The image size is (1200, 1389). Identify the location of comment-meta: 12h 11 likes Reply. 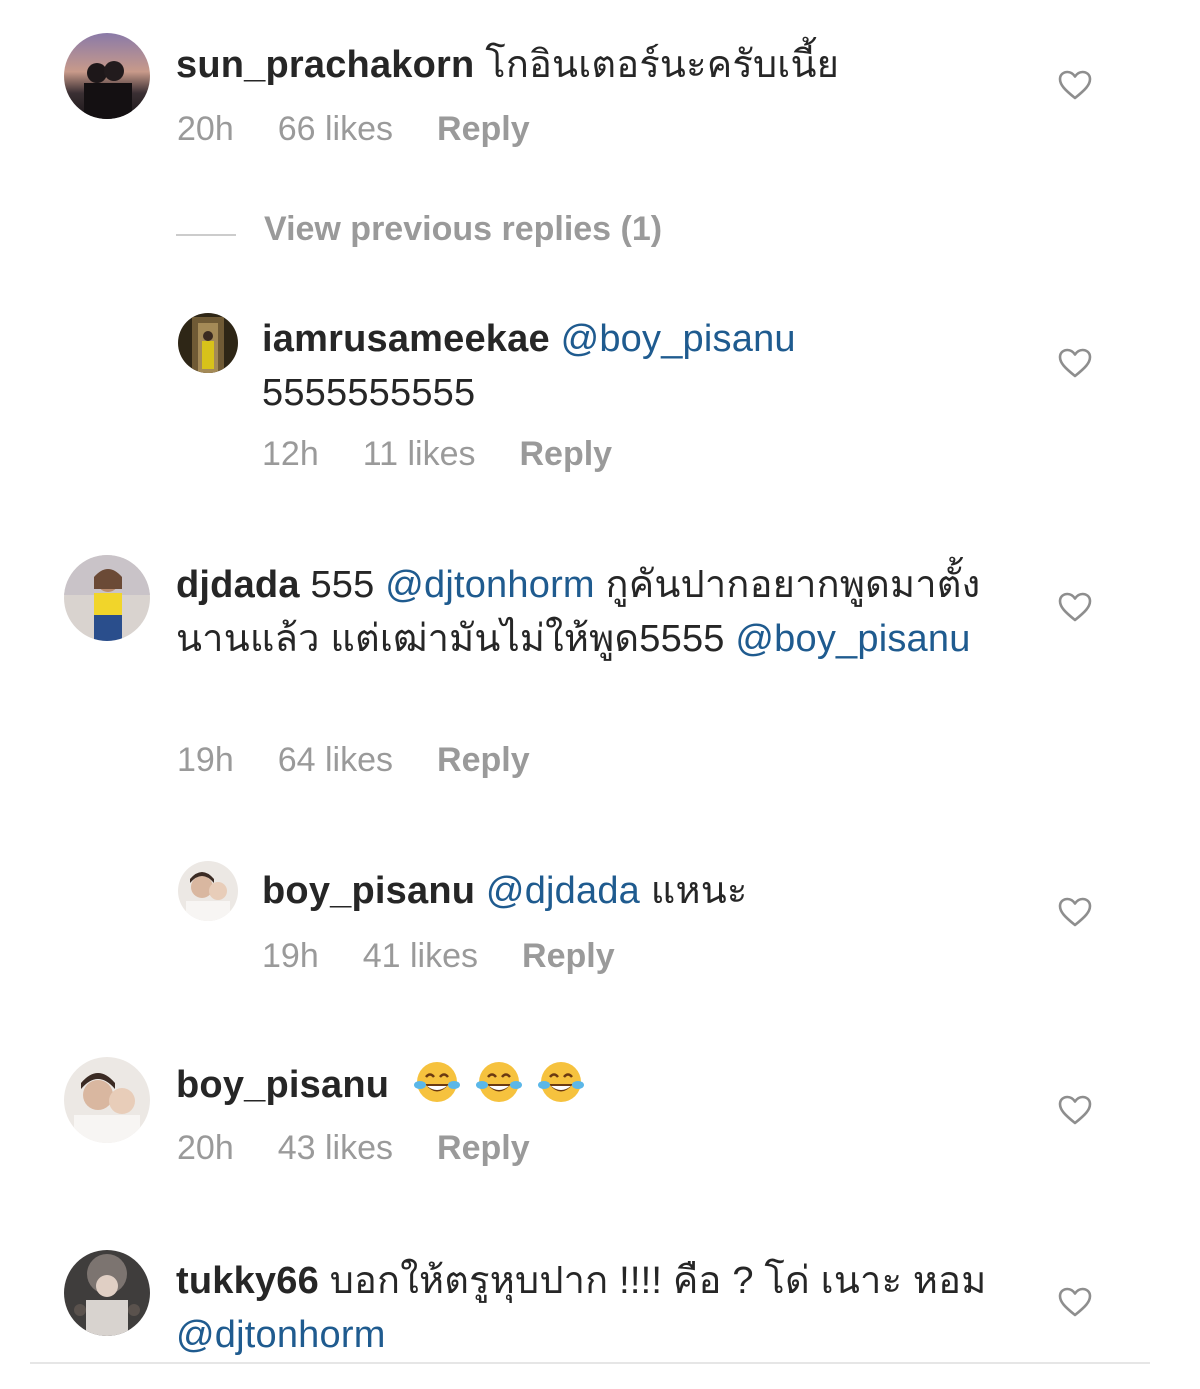
(437, 454).